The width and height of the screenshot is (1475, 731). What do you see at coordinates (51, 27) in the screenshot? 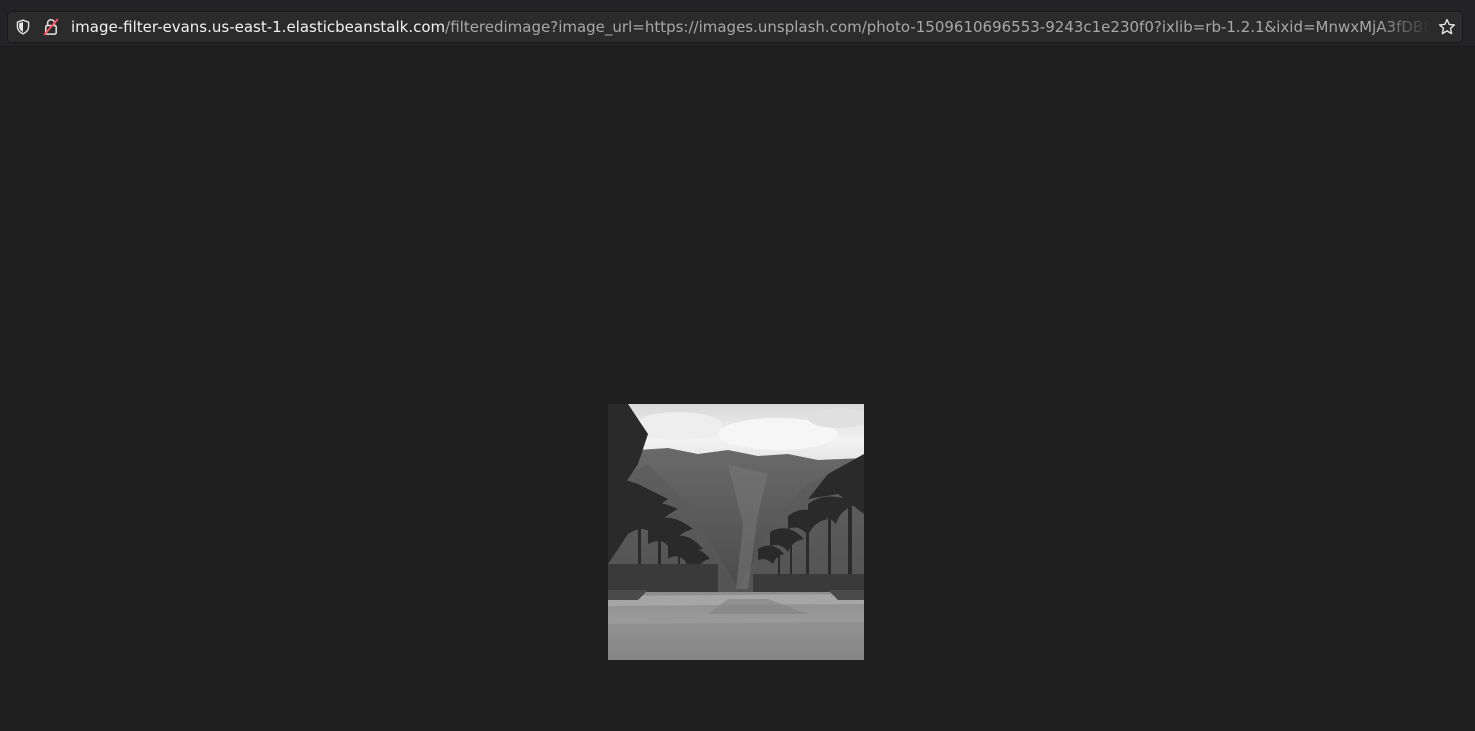
I see `lock-insecure-icon` at bounding box center [51, 27].